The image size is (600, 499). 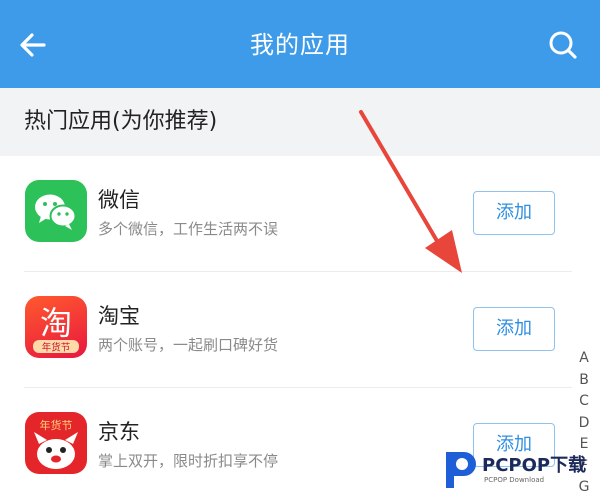 What do you see at coordinates (56, 443) in the screenshot?
I see `jd-icon: 年货节` at bounding box center [56, 443].